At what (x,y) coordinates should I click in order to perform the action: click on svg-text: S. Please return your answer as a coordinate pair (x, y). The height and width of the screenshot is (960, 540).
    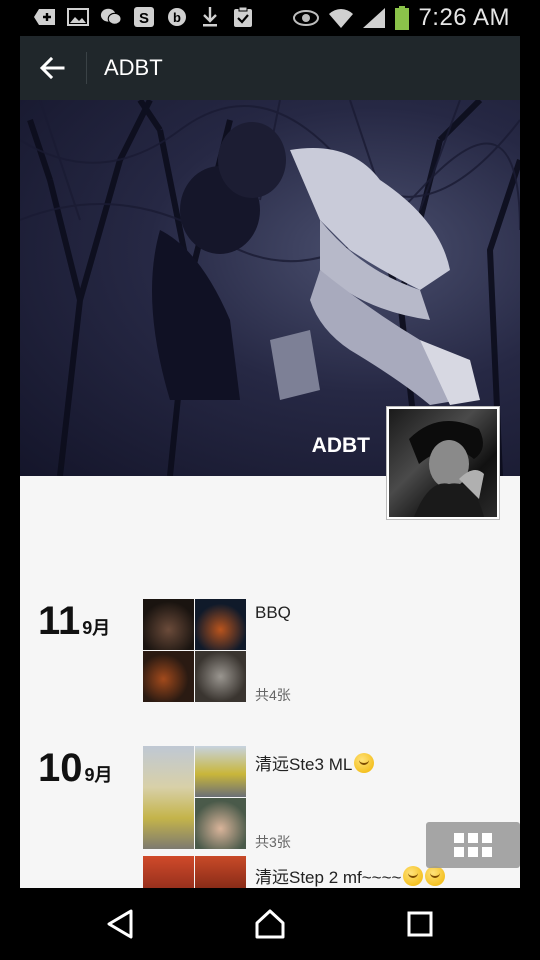
    Looking at the image, I should click on (144, 18).